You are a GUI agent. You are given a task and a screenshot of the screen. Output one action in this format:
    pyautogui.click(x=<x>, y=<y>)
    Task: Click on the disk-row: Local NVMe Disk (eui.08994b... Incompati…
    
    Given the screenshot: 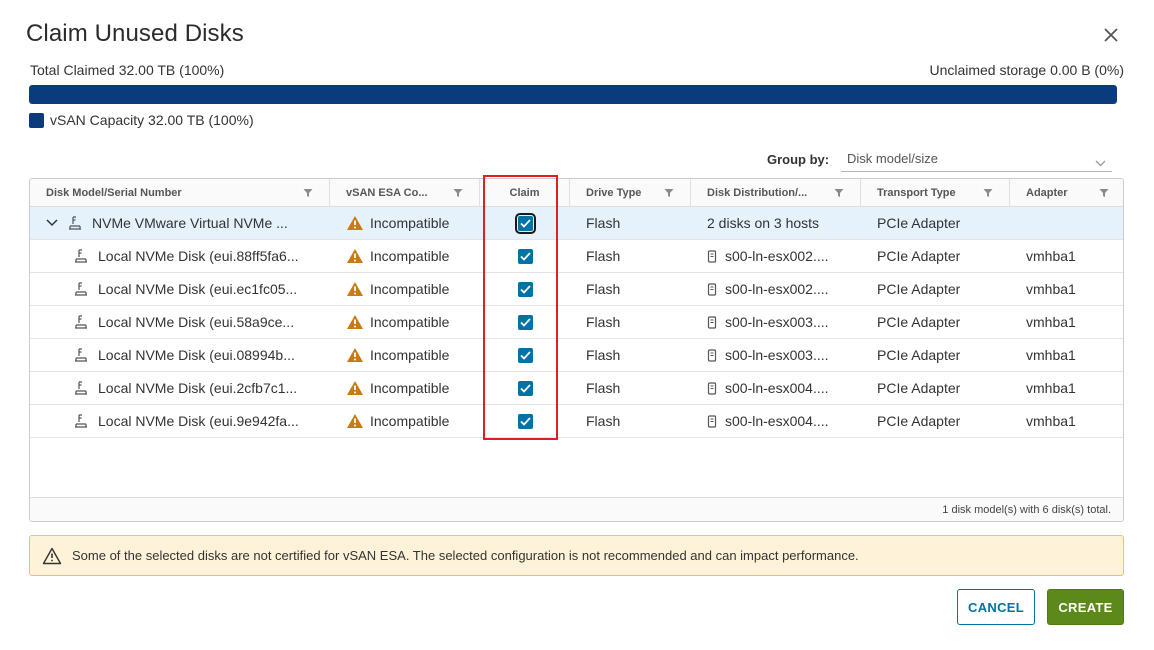 What is the action you would take?
    pyautogui.click(x=576, y=355)
    